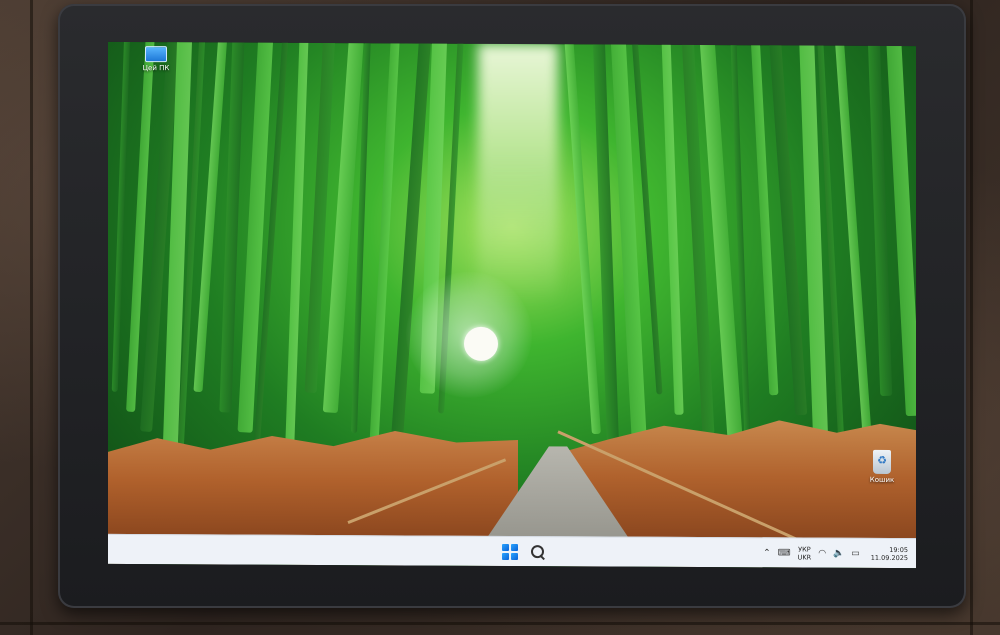 This screenshot has width=1000, height=635. I want to click on taskbar-center, so click(524, 552).